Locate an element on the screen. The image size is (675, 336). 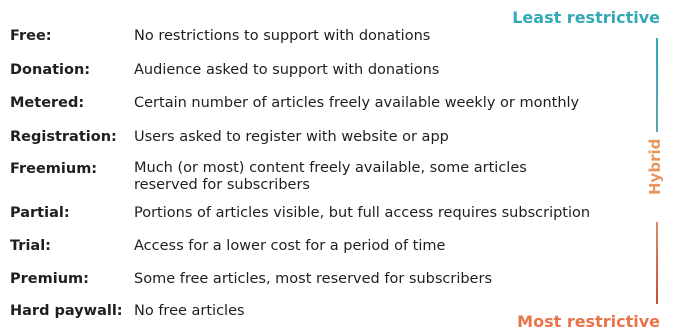
model-description: No free articles is located at coordinates (189, 311).